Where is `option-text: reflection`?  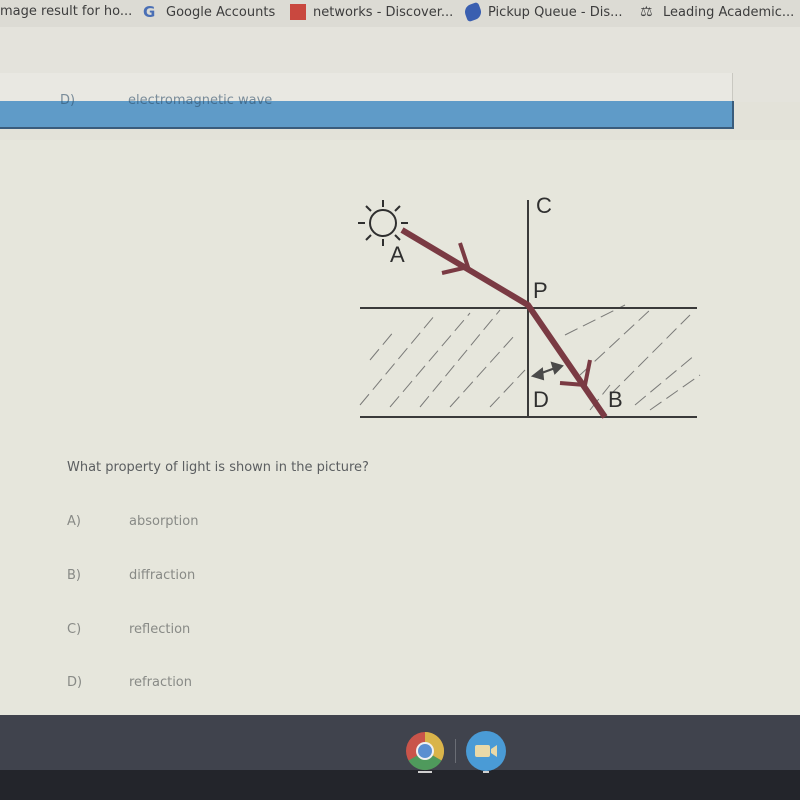 option-text: reflection is located at coordinates (160, 629).